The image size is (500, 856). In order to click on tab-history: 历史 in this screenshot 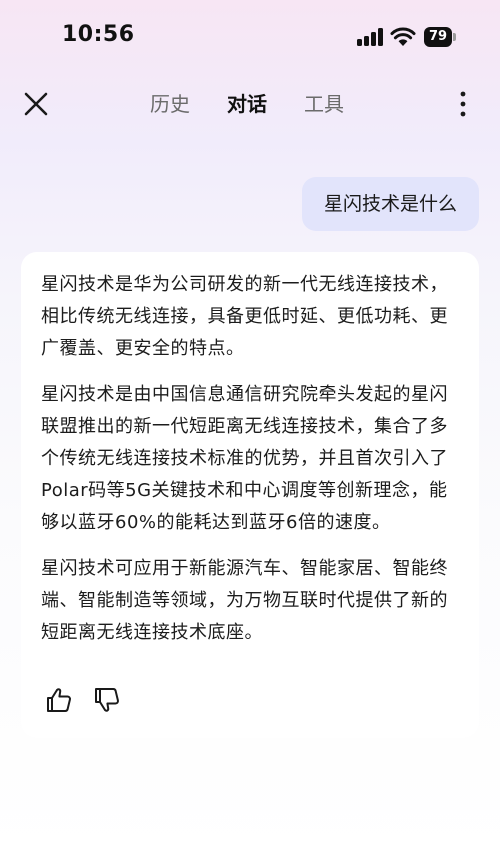, I will do `click(170, 104)`.